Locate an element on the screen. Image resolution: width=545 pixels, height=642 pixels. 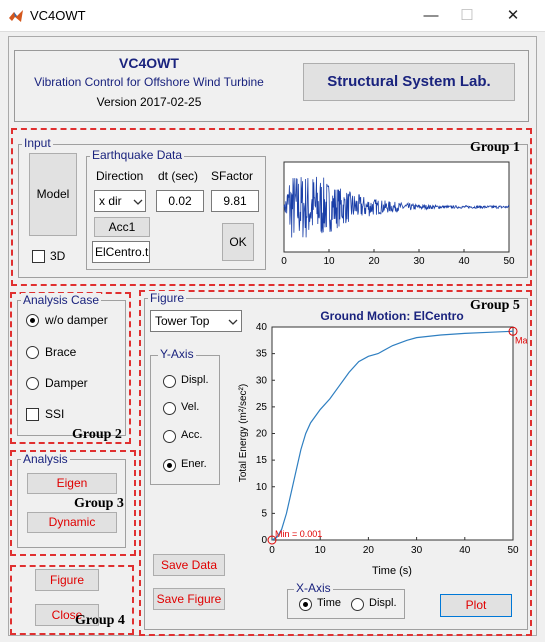
ssi-label: SSI is located at coordinates (55, 414).